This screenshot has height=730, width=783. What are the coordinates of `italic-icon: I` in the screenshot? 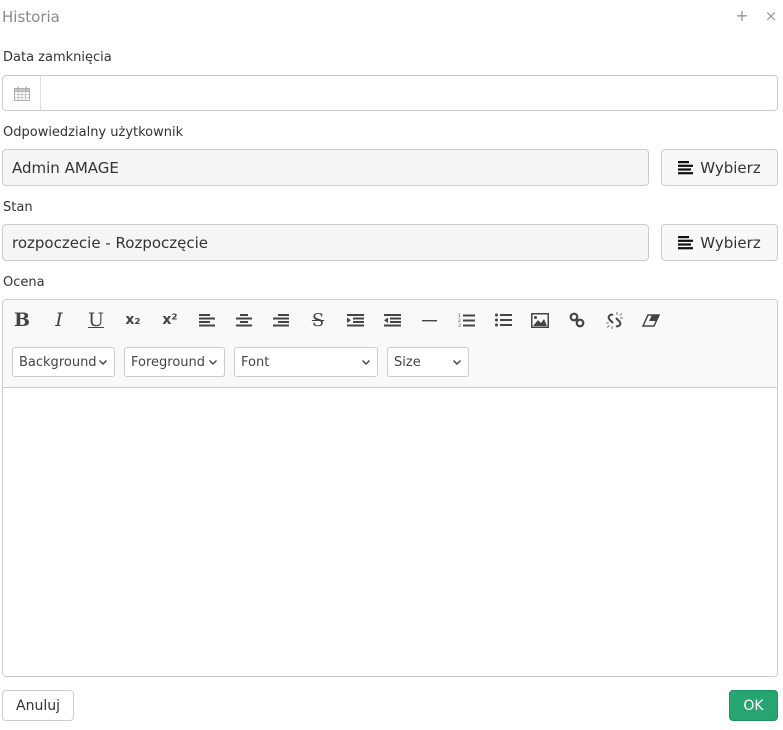 It's located at (59, 320).